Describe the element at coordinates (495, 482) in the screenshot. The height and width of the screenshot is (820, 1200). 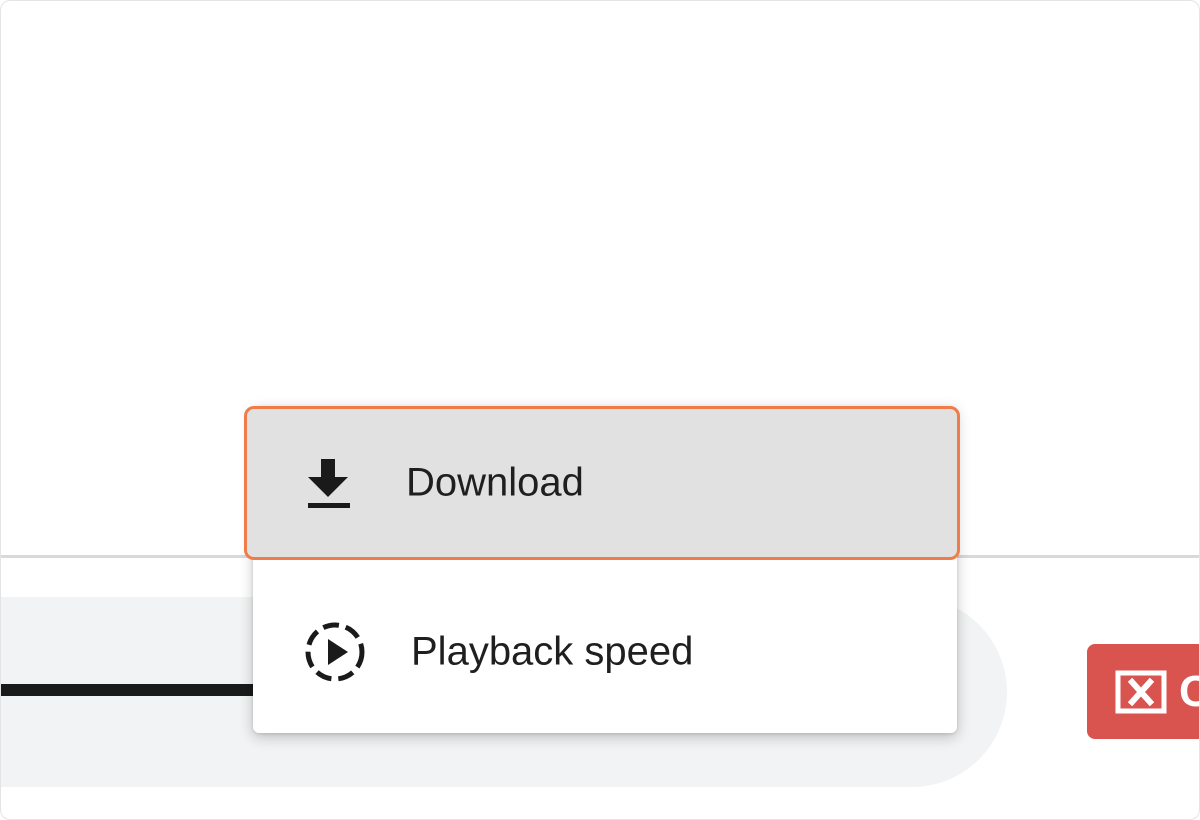
I see `menu-item-label: Download` at that location.